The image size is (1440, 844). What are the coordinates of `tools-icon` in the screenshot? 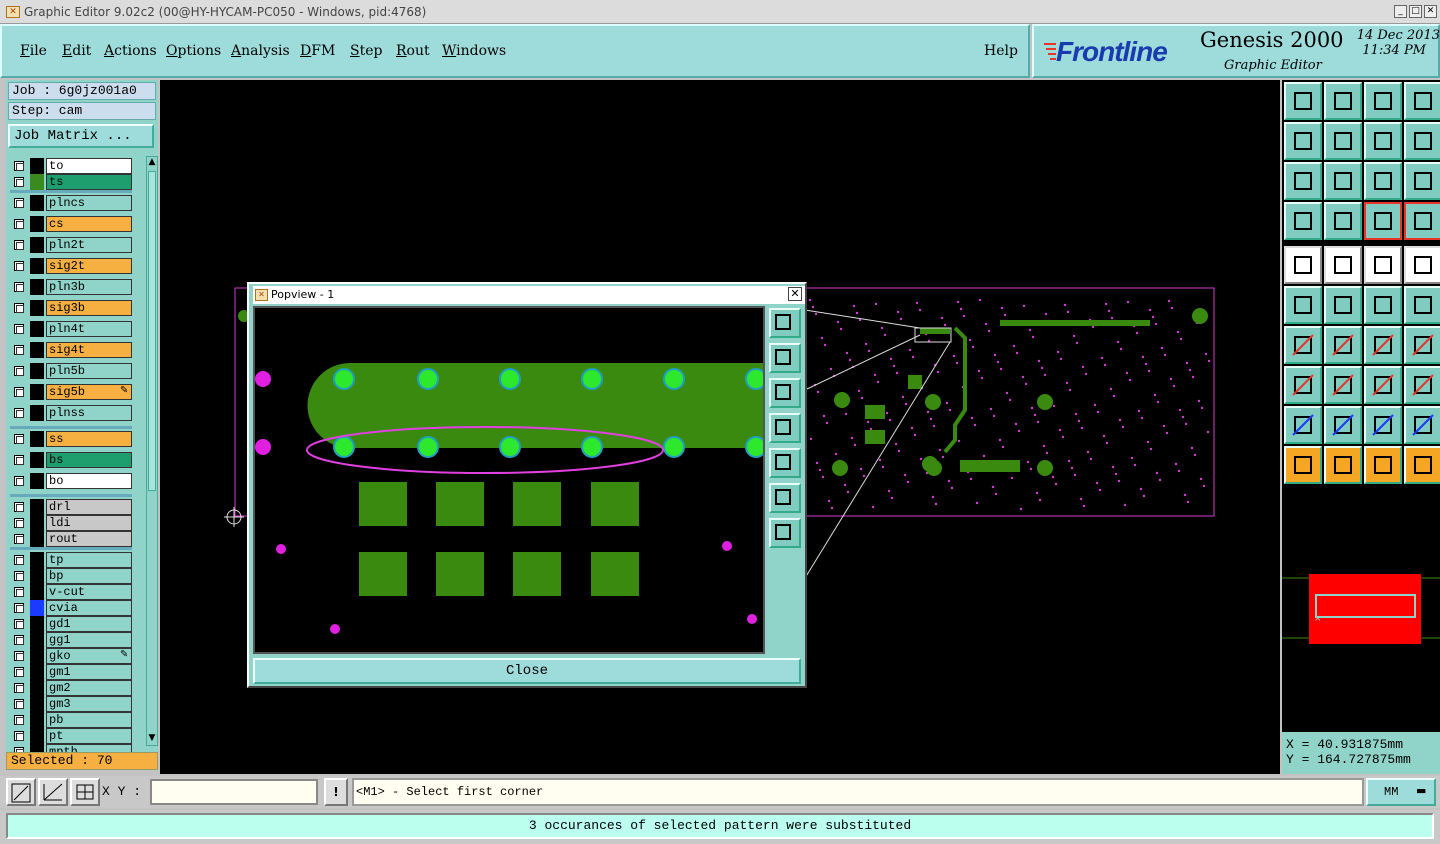 It's located at (1303, 221).